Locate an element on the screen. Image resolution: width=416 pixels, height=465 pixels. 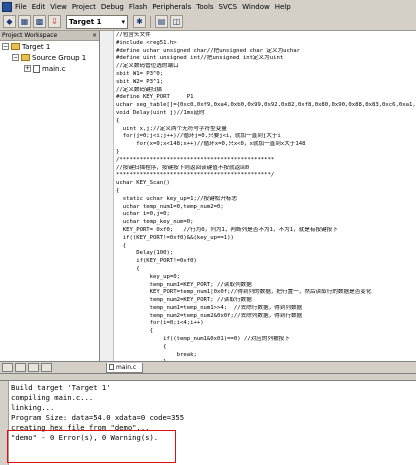
menu-project: Project is located at coordinates (84, 7).